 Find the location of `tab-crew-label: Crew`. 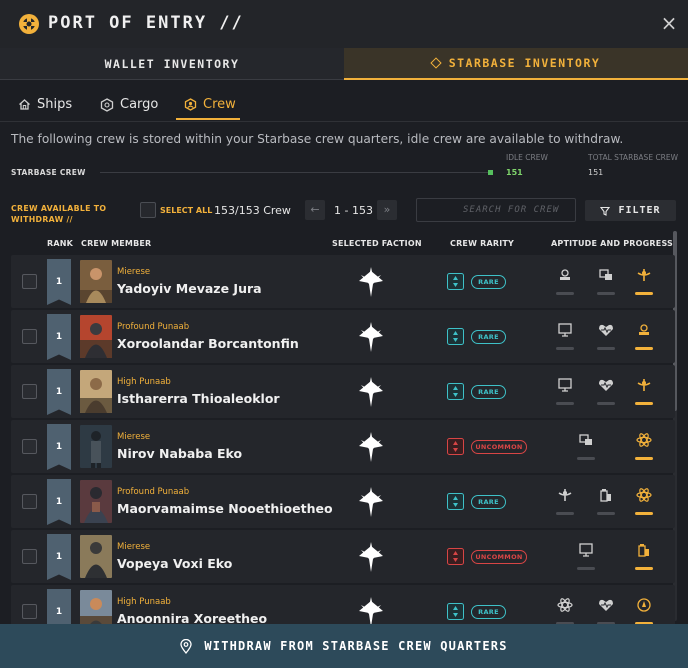

tab-crew-label: Crew is located at coordinates (219, 104).